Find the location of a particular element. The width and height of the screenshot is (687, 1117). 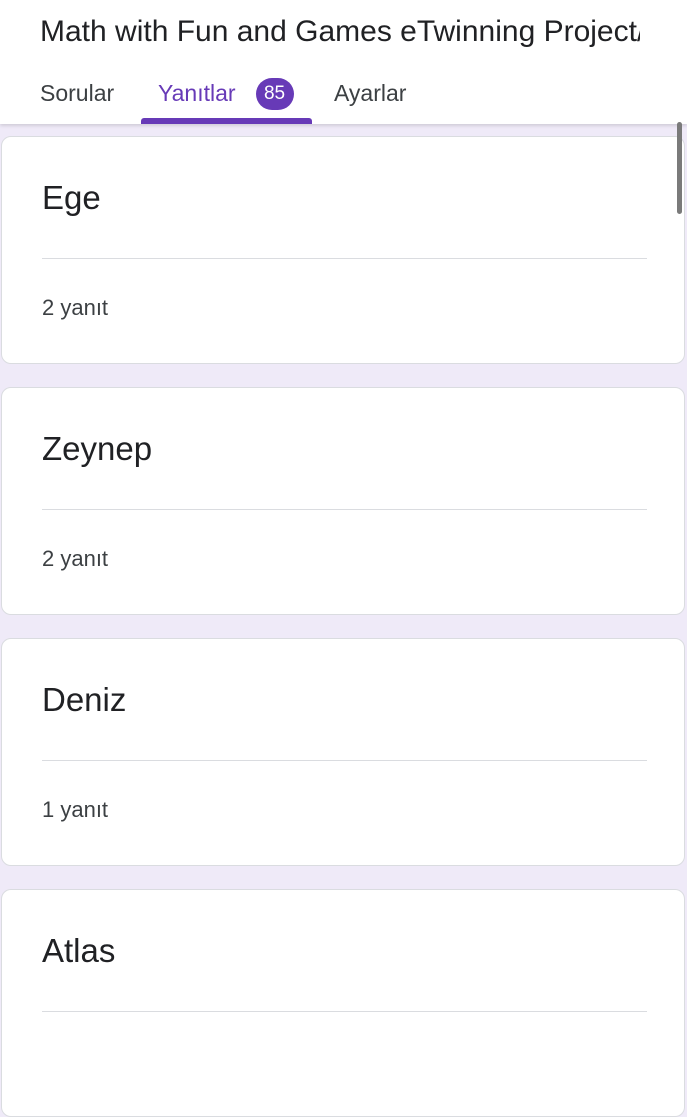

response-option-name: Zeynep is located at coordinates (97, 448).